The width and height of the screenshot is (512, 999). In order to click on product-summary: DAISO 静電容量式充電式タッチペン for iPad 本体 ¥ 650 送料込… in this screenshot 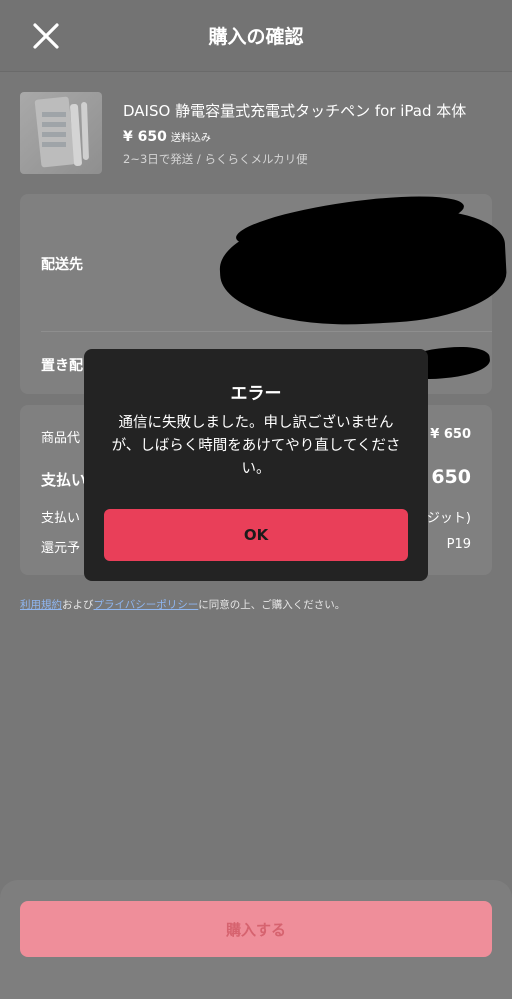, I will do `click(256, 133)`.